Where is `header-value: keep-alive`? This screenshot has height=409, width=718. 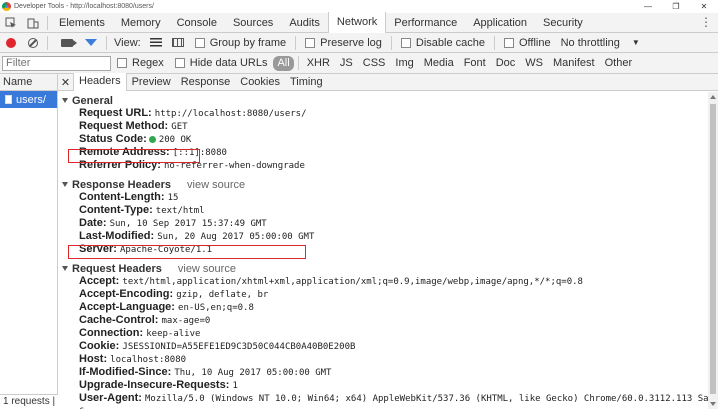
header-value: keep-alive is located at coordinates (173, 334).